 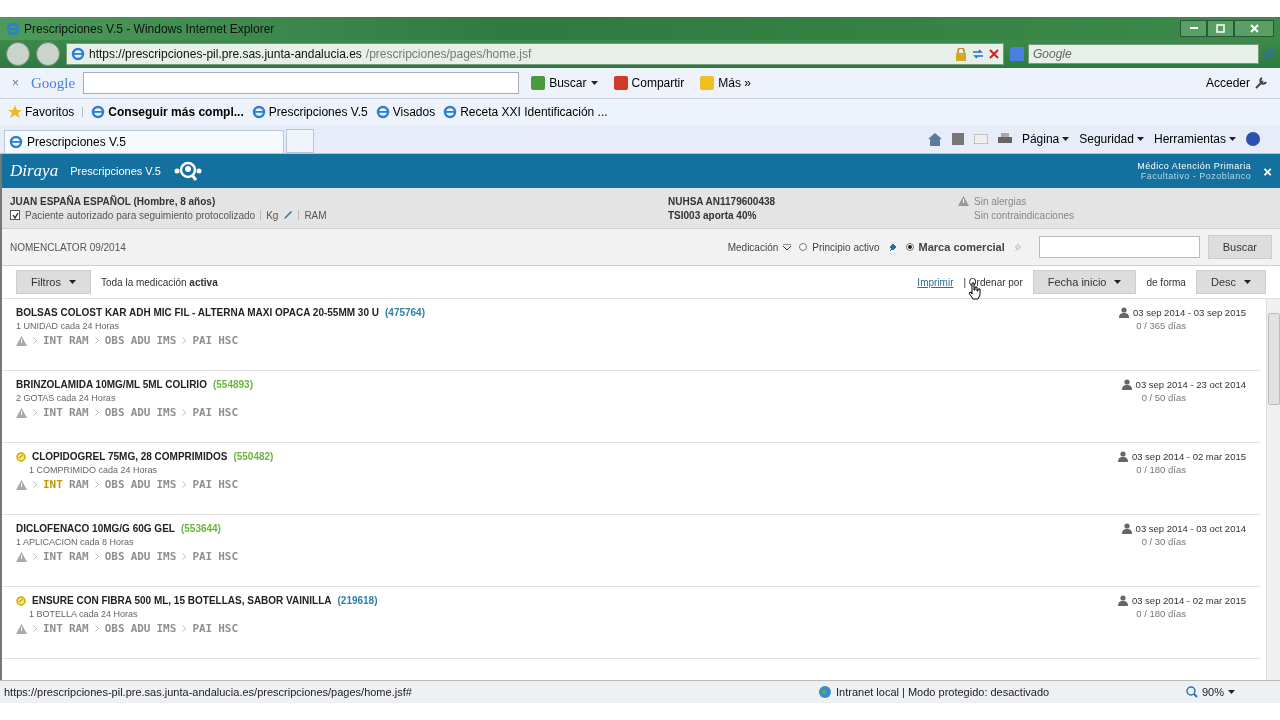 I want to click on command-menu: Página, so click(x=1045, y=139).